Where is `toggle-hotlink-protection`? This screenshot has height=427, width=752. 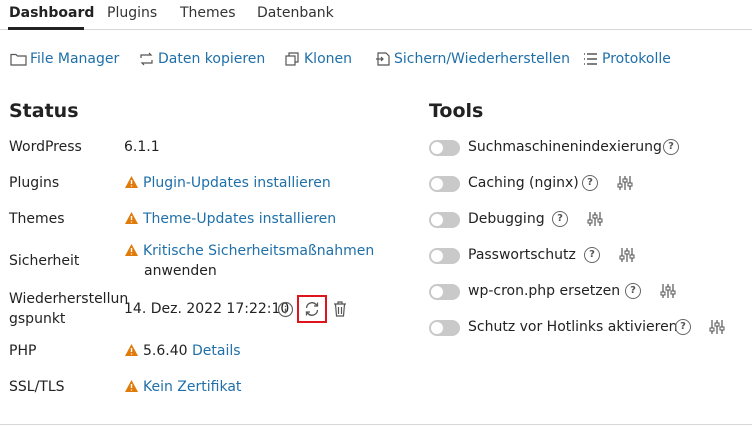 toggle-hotlink-protection is located at coordinates (444, 328).